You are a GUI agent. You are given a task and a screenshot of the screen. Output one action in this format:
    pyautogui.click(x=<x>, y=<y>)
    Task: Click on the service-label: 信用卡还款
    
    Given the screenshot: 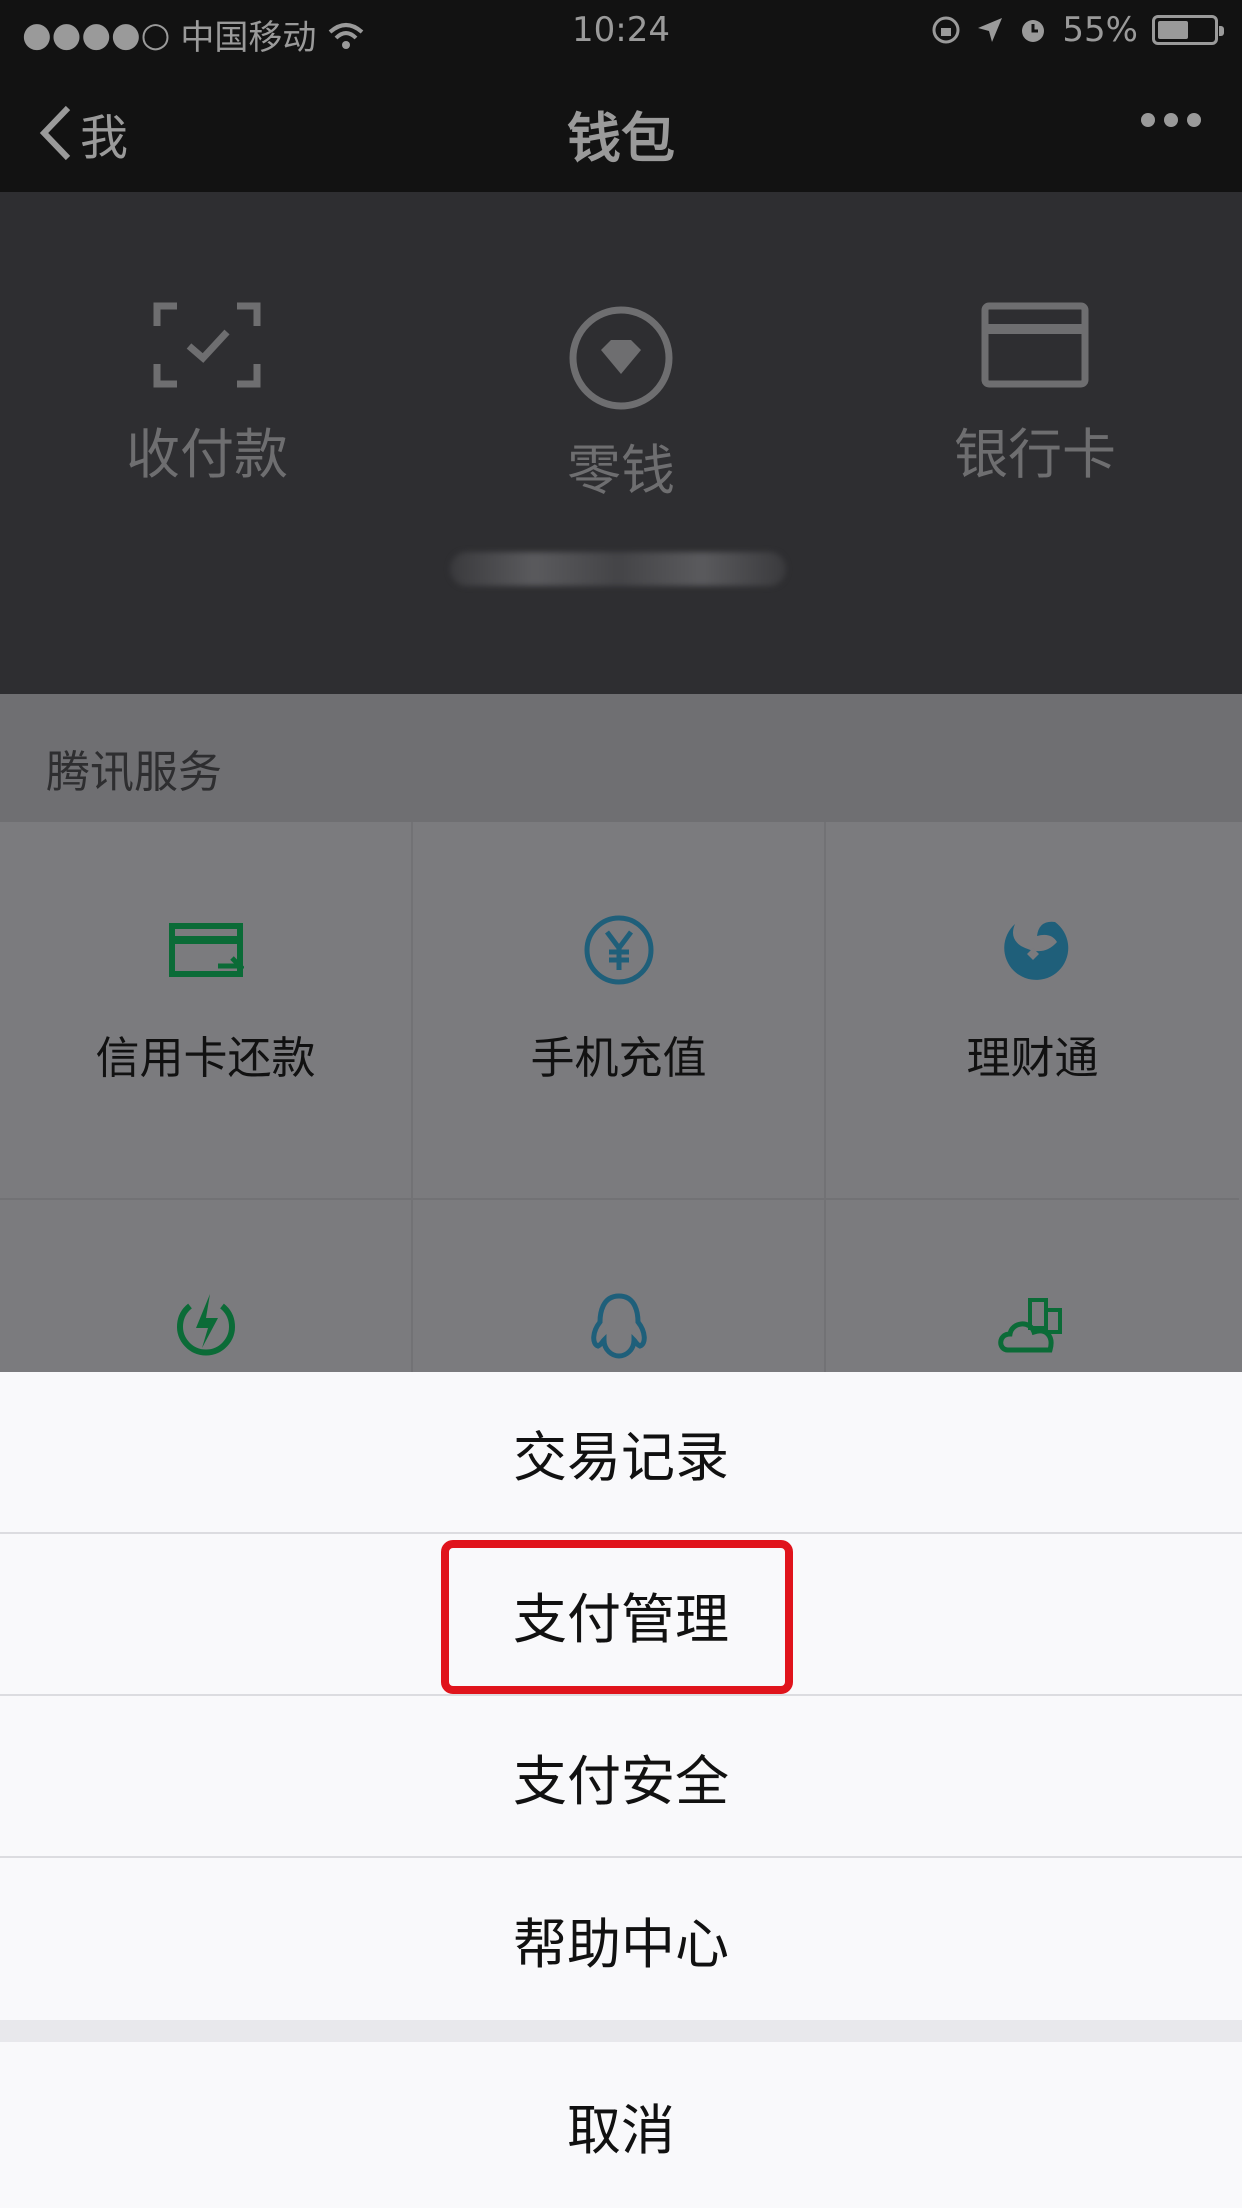 What is the action you would take?
    pyautogui.click(x=205, y=1058)
    